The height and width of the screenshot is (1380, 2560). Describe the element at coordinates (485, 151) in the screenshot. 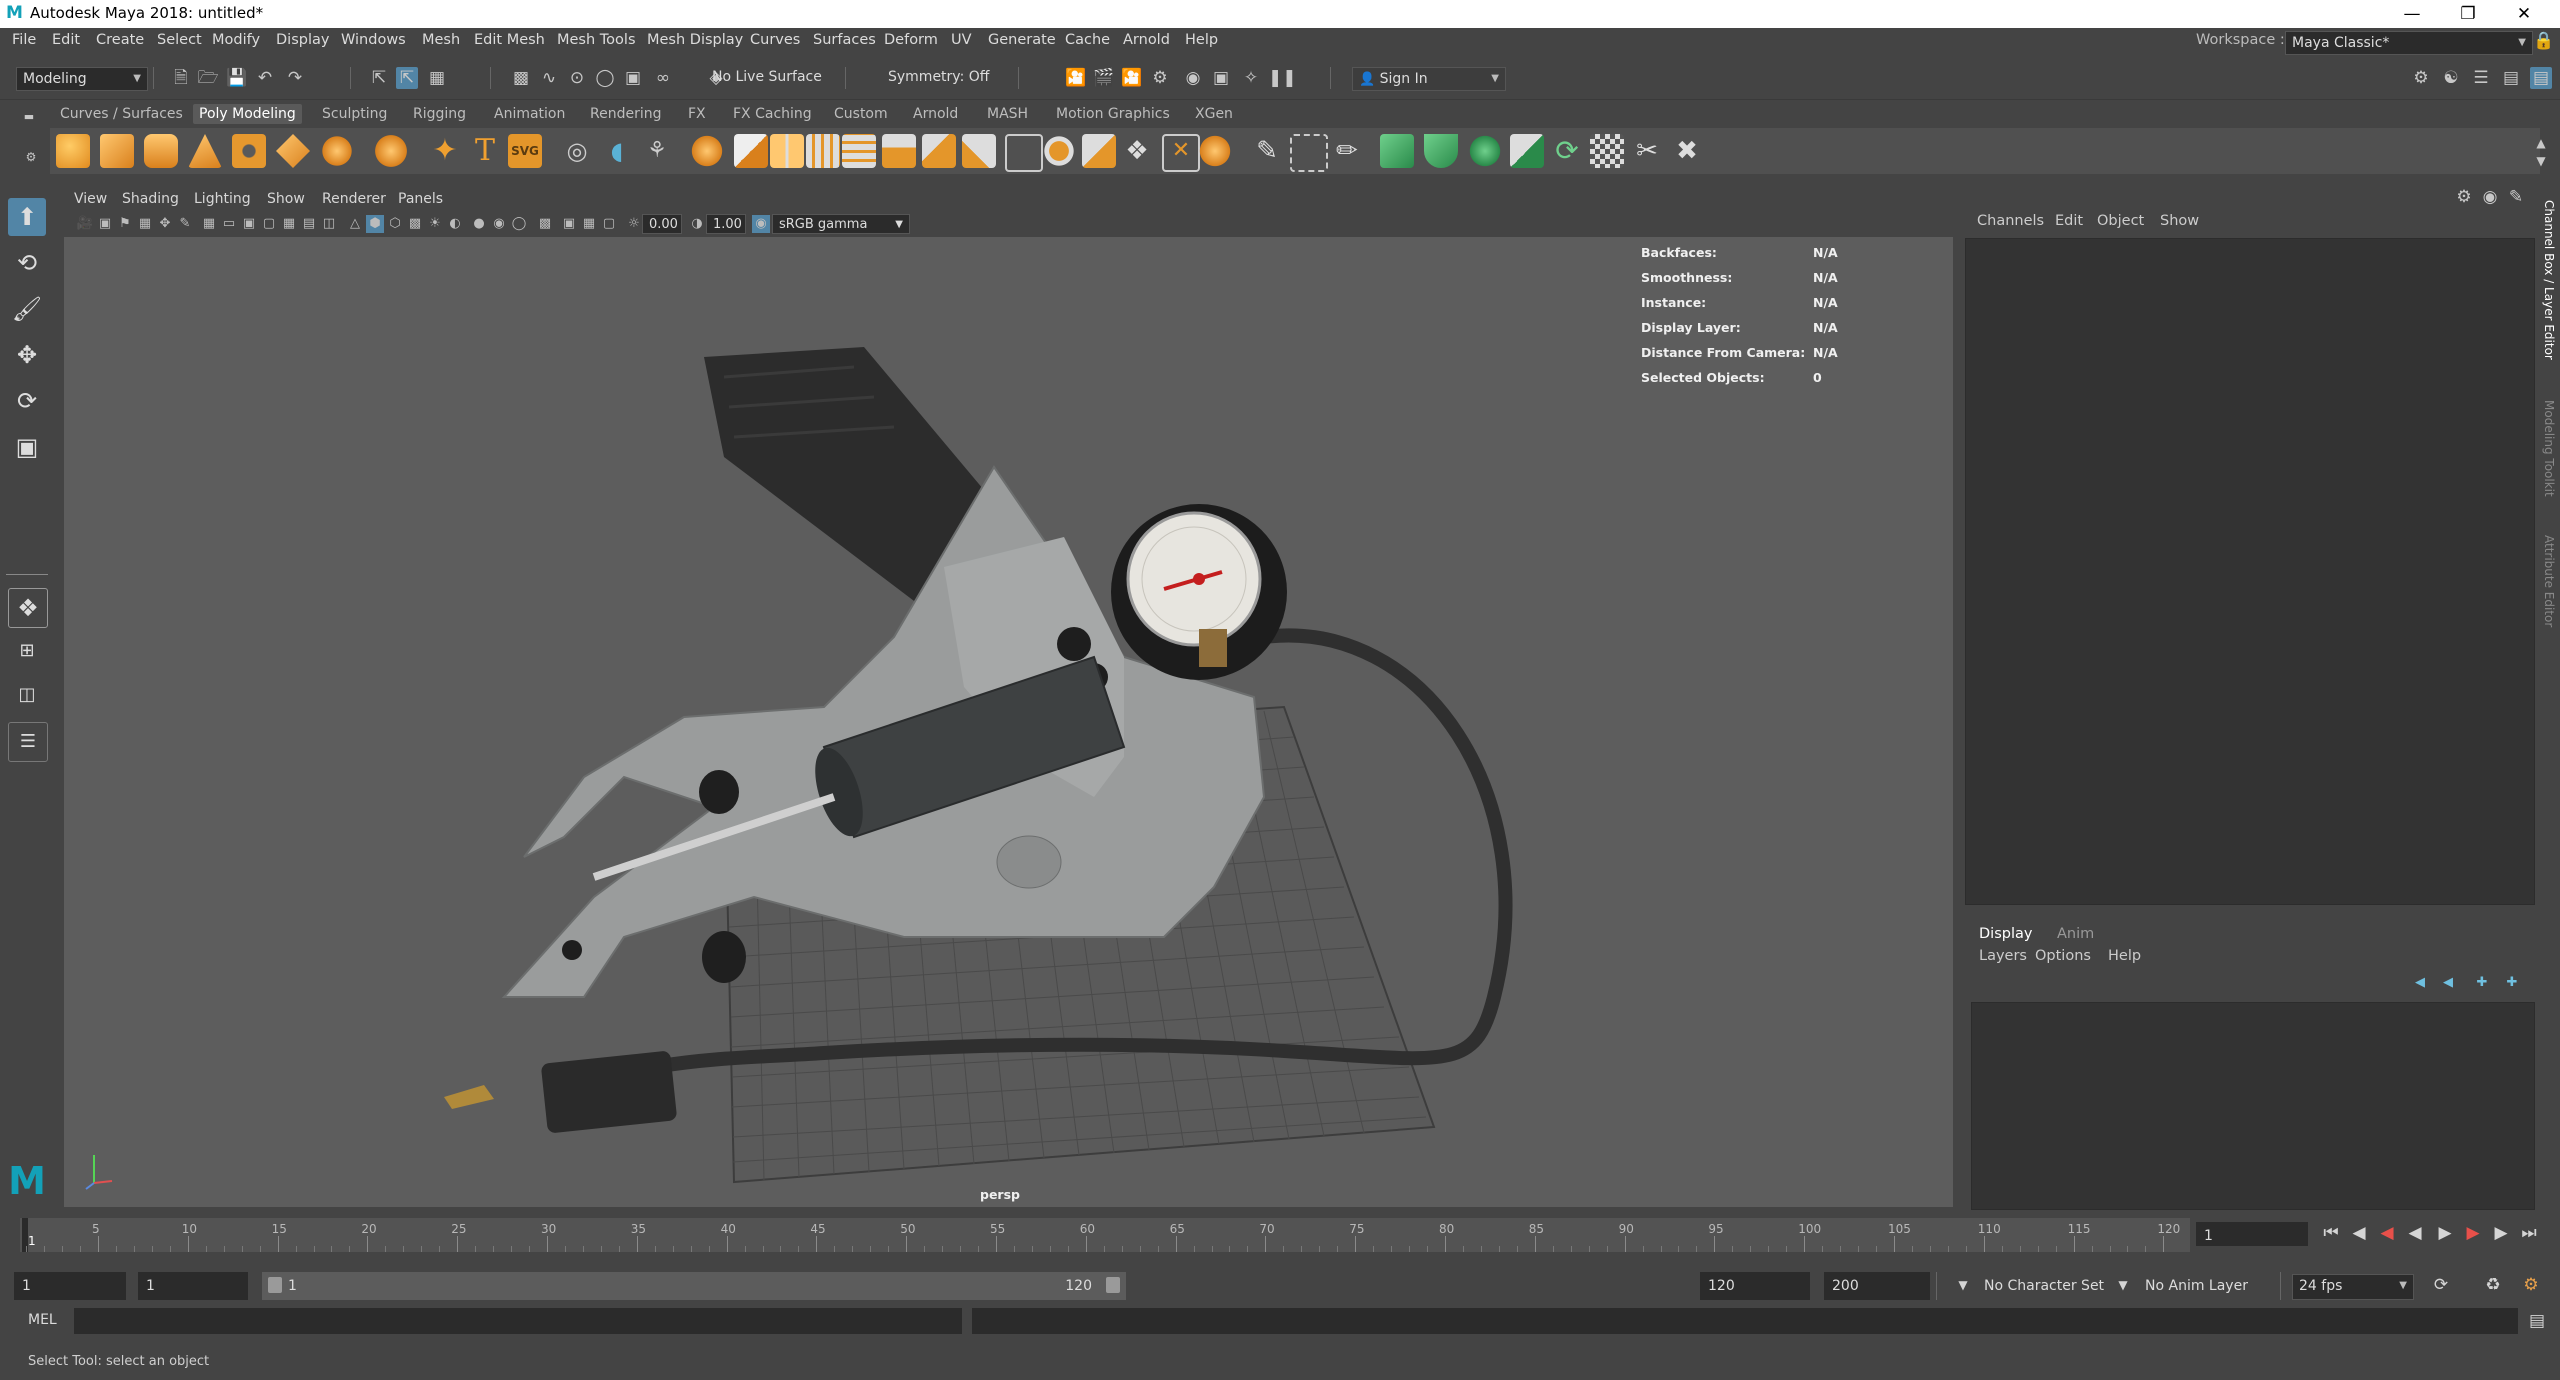

I see `poly-text-icon: T` at that location.